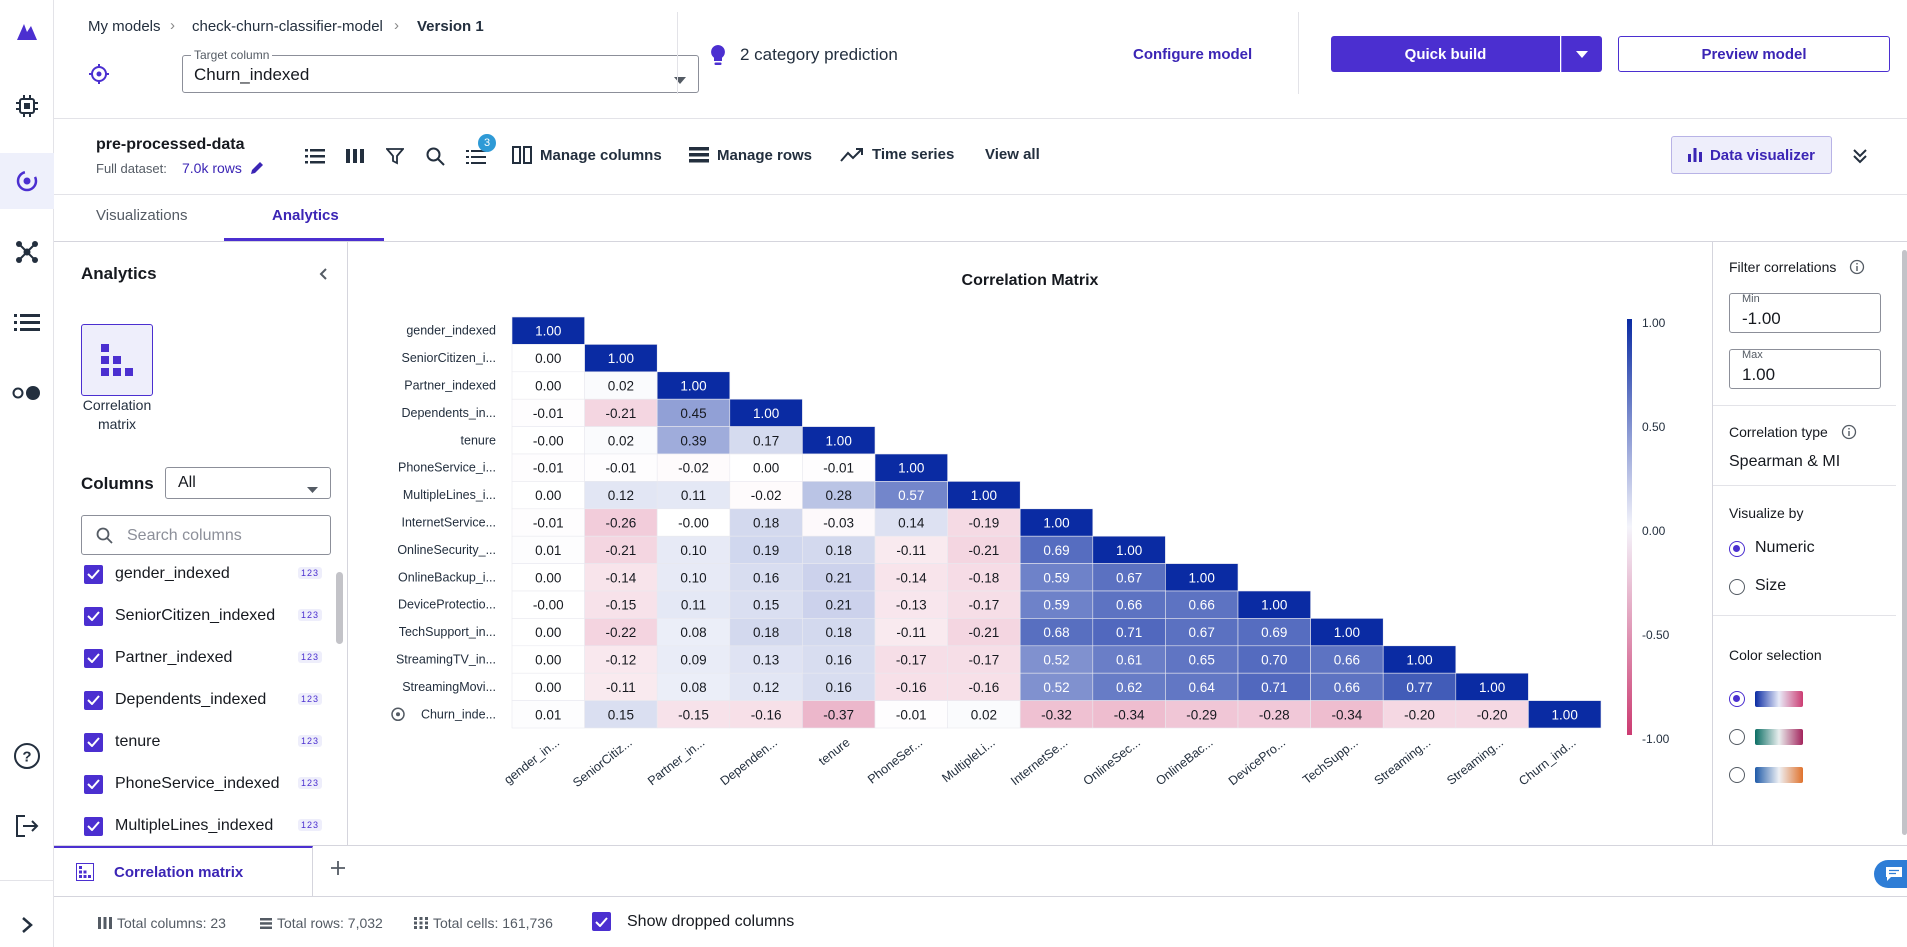 The image size is (1907, 947). Describe the element at coordinates (27, 106) in the screenshot. I see `chip-icon` at that location.